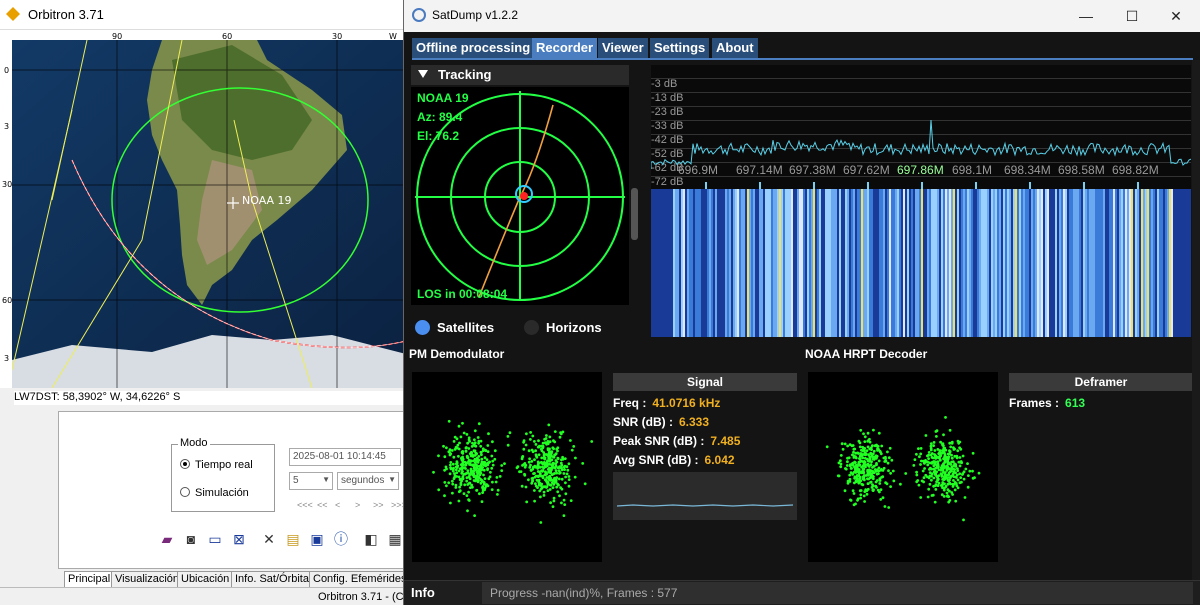  What do you see at coordinates (634, 214) in the screenshot?
I see `tracking-scrollbar` at bounding box center [634, 214].